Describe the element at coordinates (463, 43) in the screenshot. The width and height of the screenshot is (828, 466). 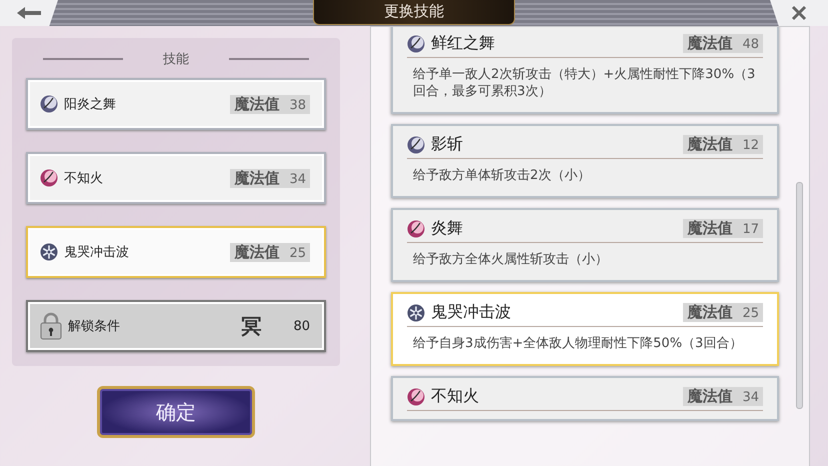
I see `skill-name: 鲜红之舞` at that location.